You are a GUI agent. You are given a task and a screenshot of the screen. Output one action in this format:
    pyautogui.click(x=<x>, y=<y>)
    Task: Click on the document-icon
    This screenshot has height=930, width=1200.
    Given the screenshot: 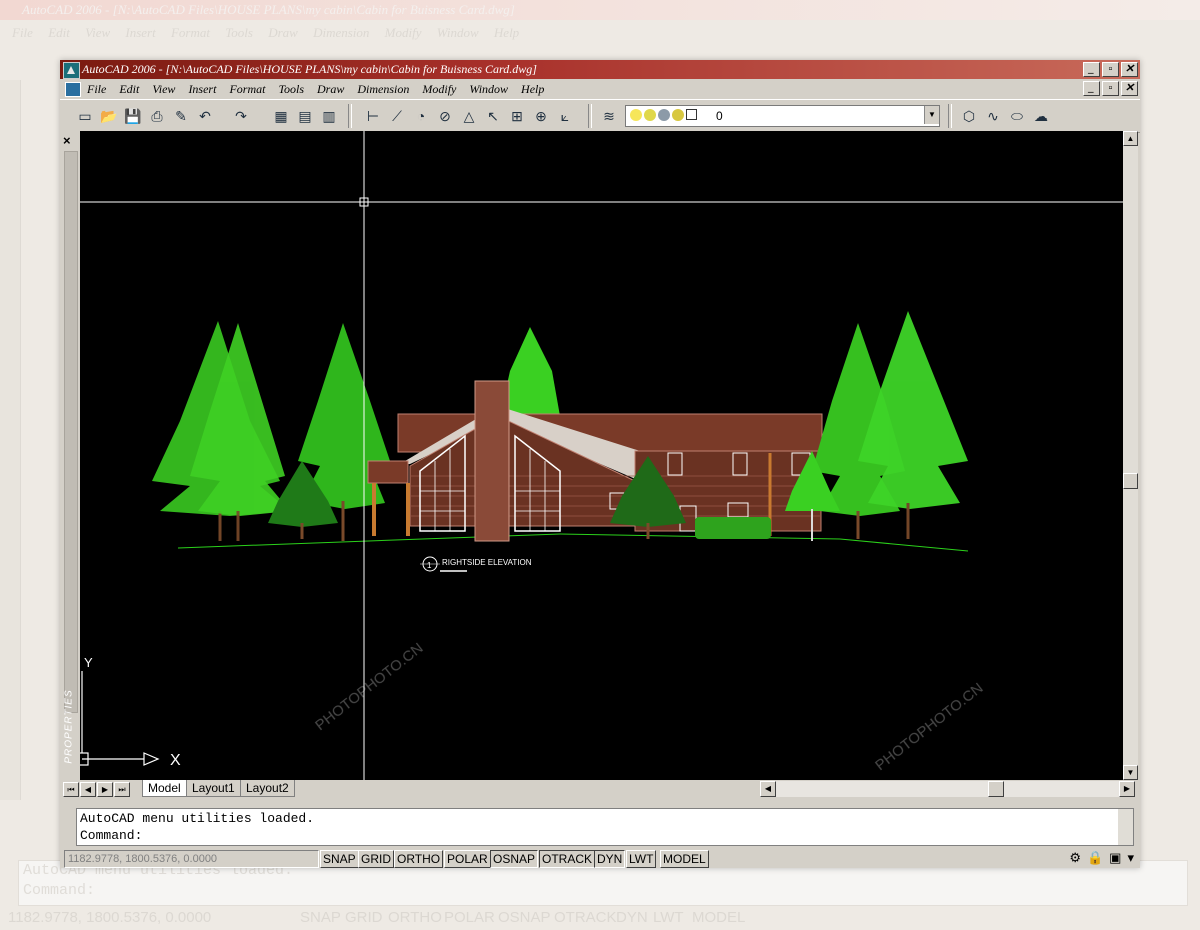 What is the action you would take?
    pyautogui.click(x=73, y=89)
    